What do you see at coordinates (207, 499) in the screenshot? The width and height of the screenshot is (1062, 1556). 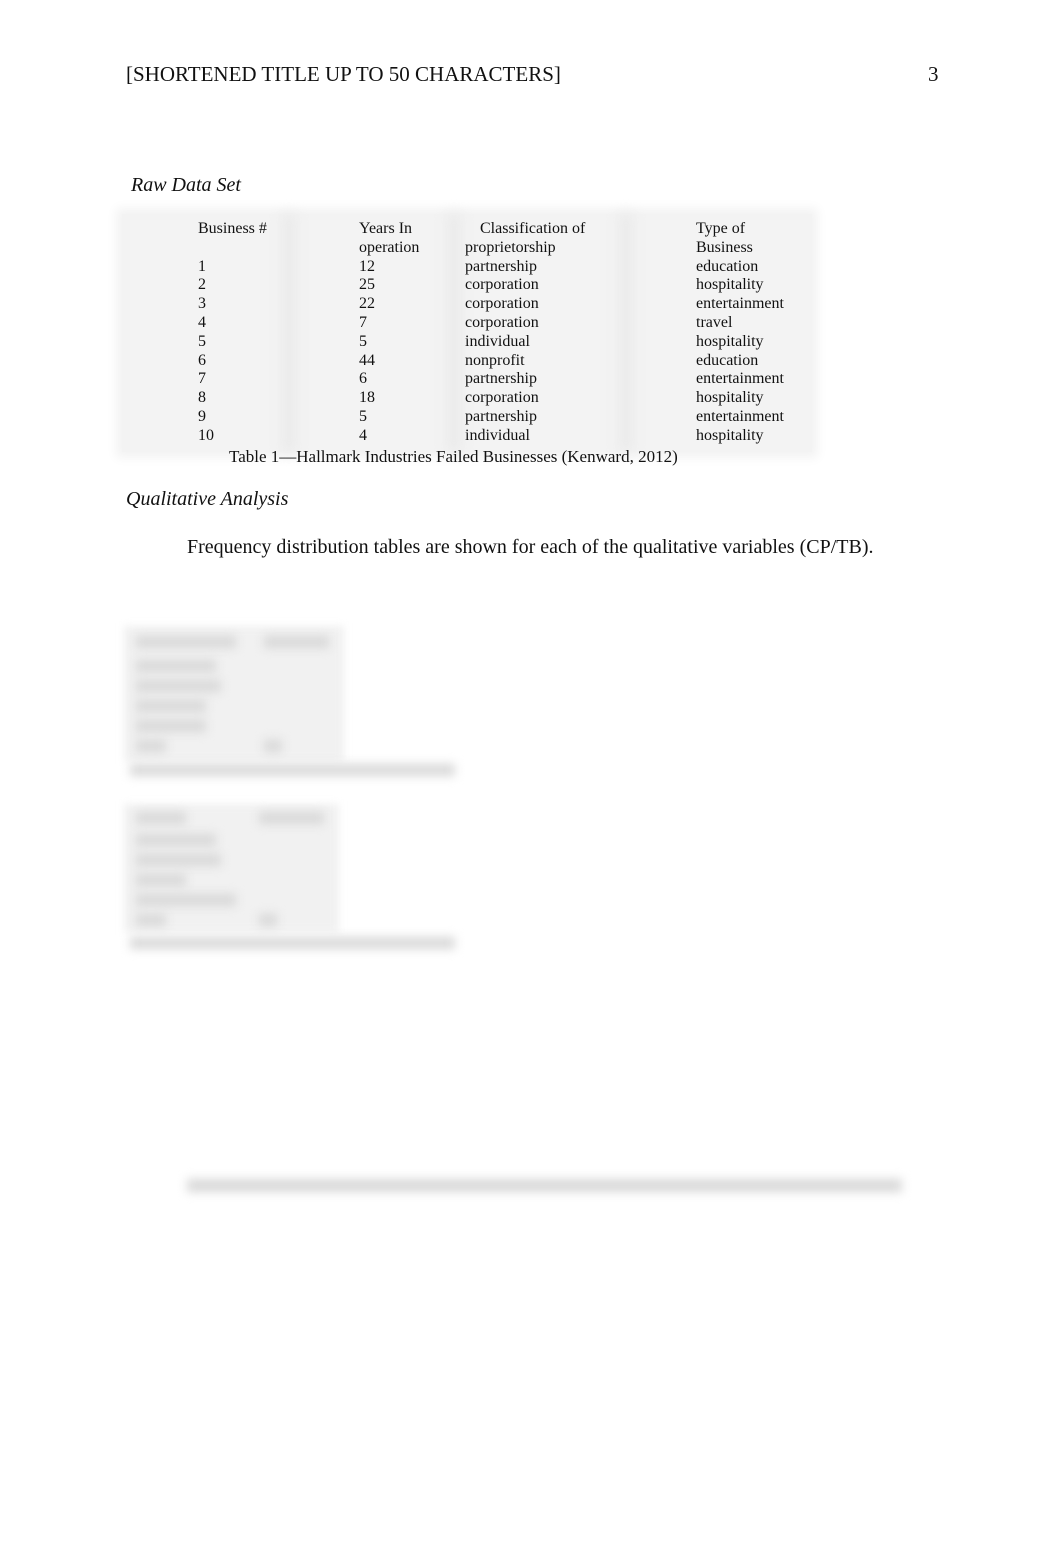 I see `qualitative-analysis-heading: Qualitative Analysis` at bounding box center [207, 499].